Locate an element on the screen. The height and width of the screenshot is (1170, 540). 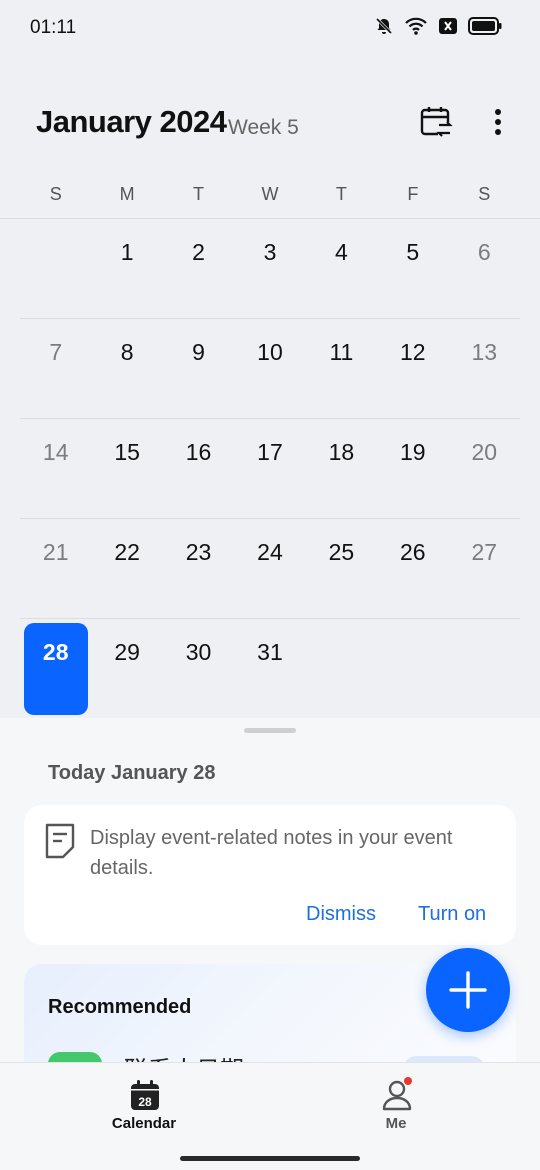
day-number: 16 is located at coordinates (198, 452).